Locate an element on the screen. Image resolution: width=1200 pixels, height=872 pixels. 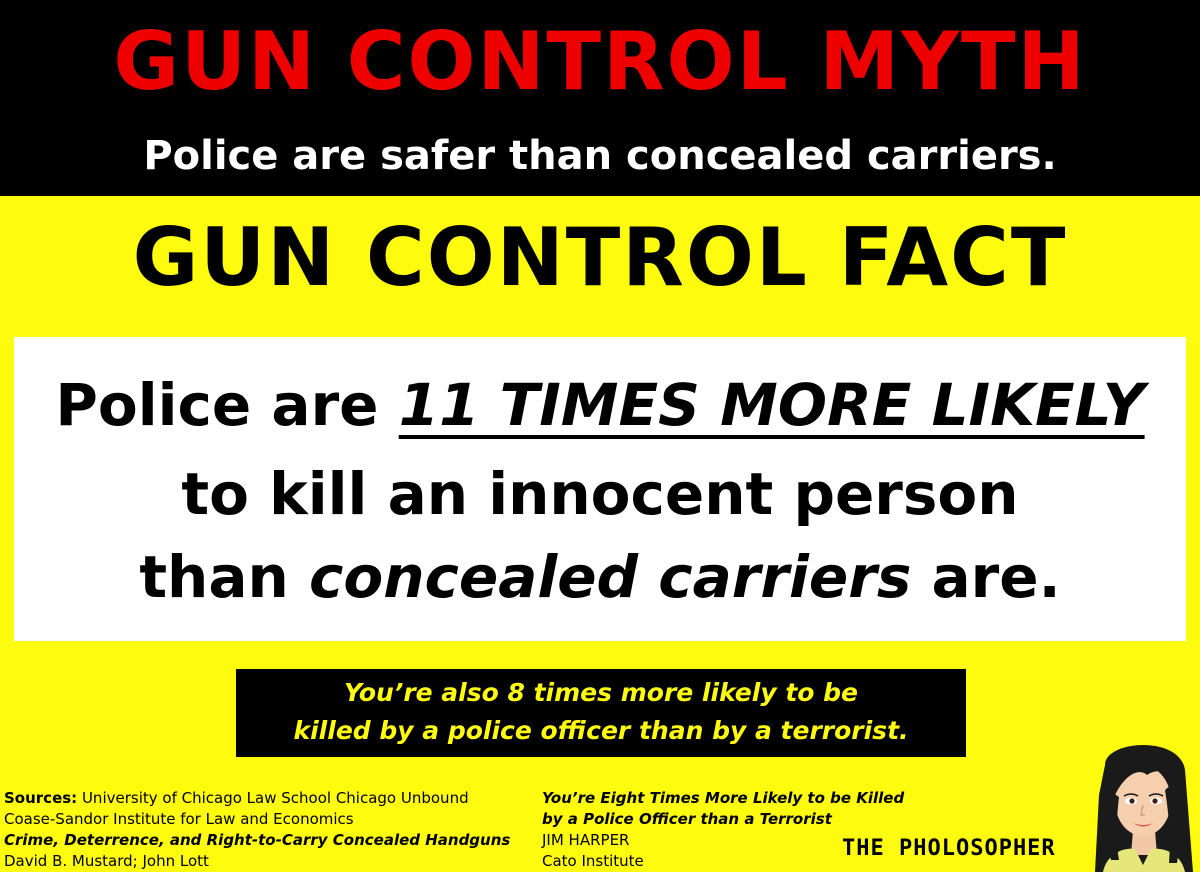
sources-right-line-3: JIM HARPER is located at coordinates (586, 840).